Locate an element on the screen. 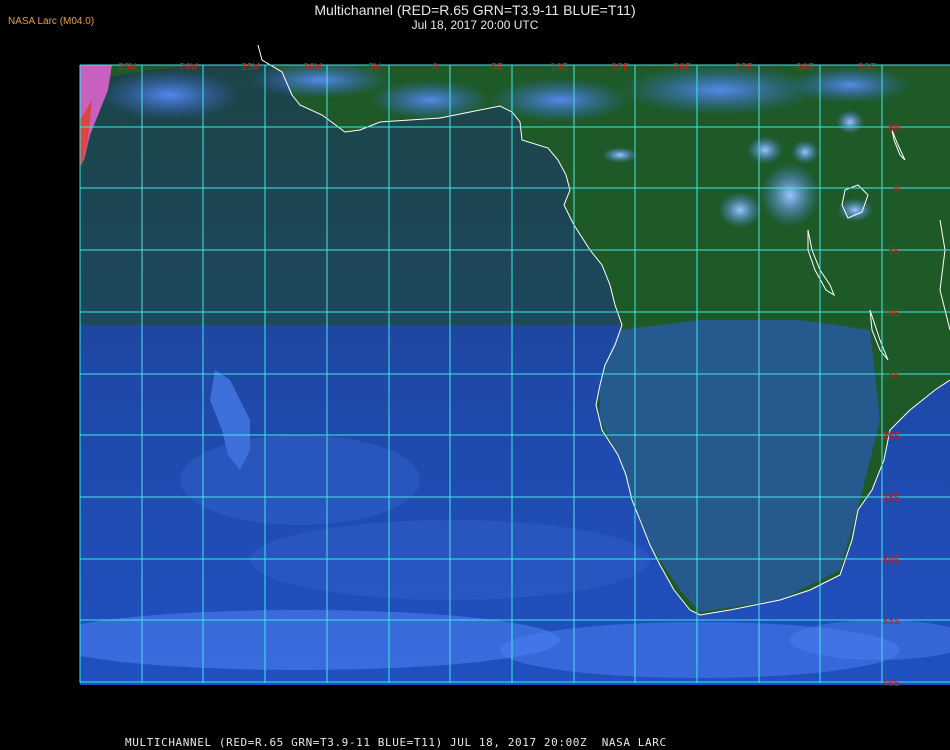 The image size is (950, 750). longitude-label: 15E is located at coordinates (620, 67).